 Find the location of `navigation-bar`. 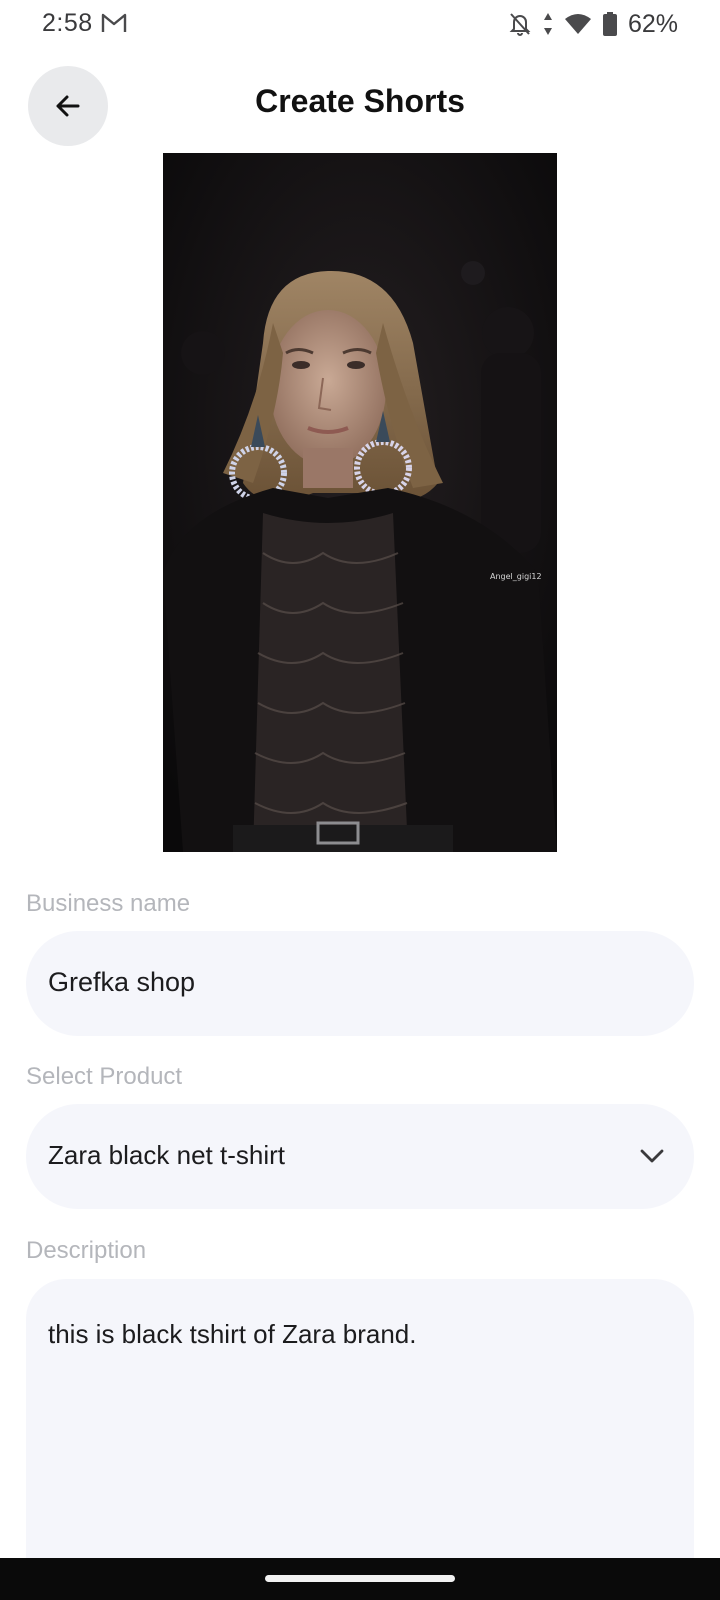

navigation-bar is located at coordinates (360, 1579).